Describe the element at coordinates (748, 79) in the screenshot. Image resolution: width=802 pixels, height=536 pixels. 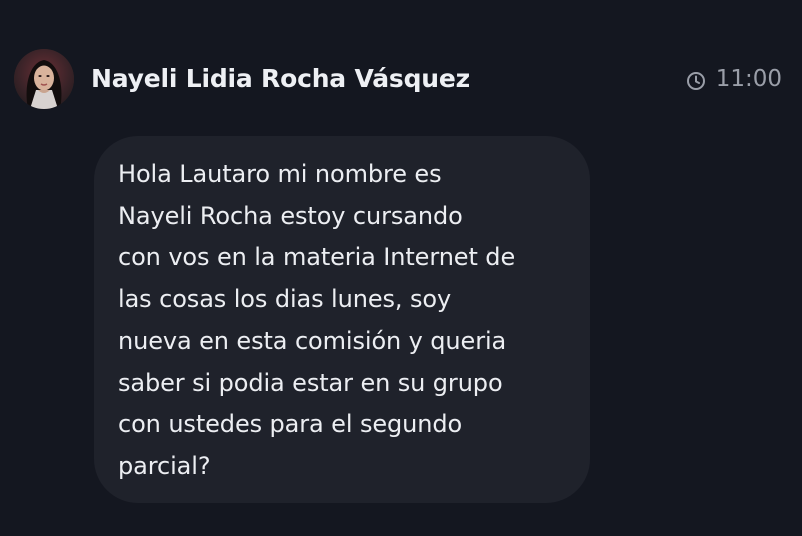
I see `timestamp-text: 11:00` at that location.